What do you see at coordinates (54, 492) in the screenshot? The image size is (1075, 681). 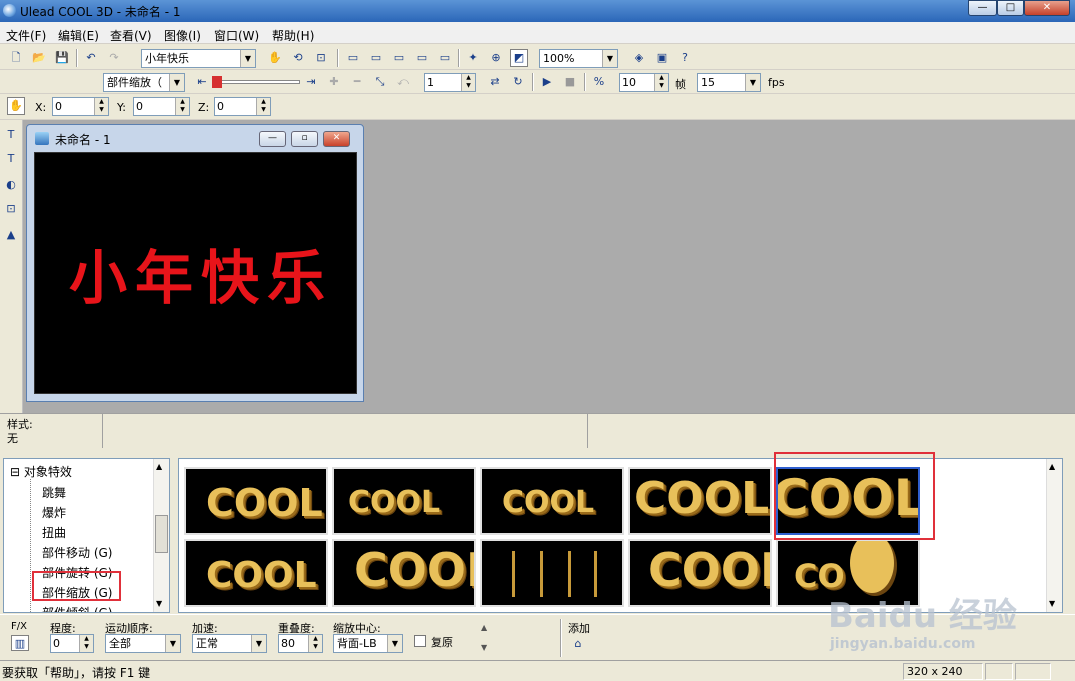 I see `tree-item-dance: 跳舞` at bounding box center [54, 492].